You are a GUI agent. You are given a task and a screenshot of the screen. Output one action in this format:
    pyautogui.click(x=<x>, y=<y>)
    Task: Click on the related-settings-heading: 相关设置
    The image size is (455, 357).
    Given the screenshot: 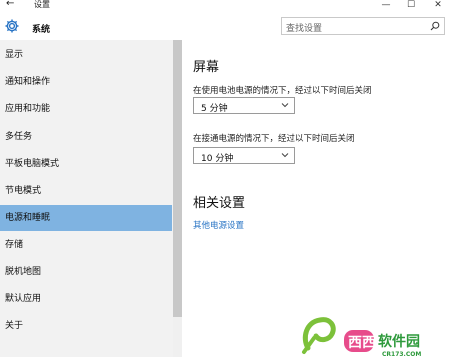 What is the action you would take?
    pyautogui.click(x=219, y=203)
    